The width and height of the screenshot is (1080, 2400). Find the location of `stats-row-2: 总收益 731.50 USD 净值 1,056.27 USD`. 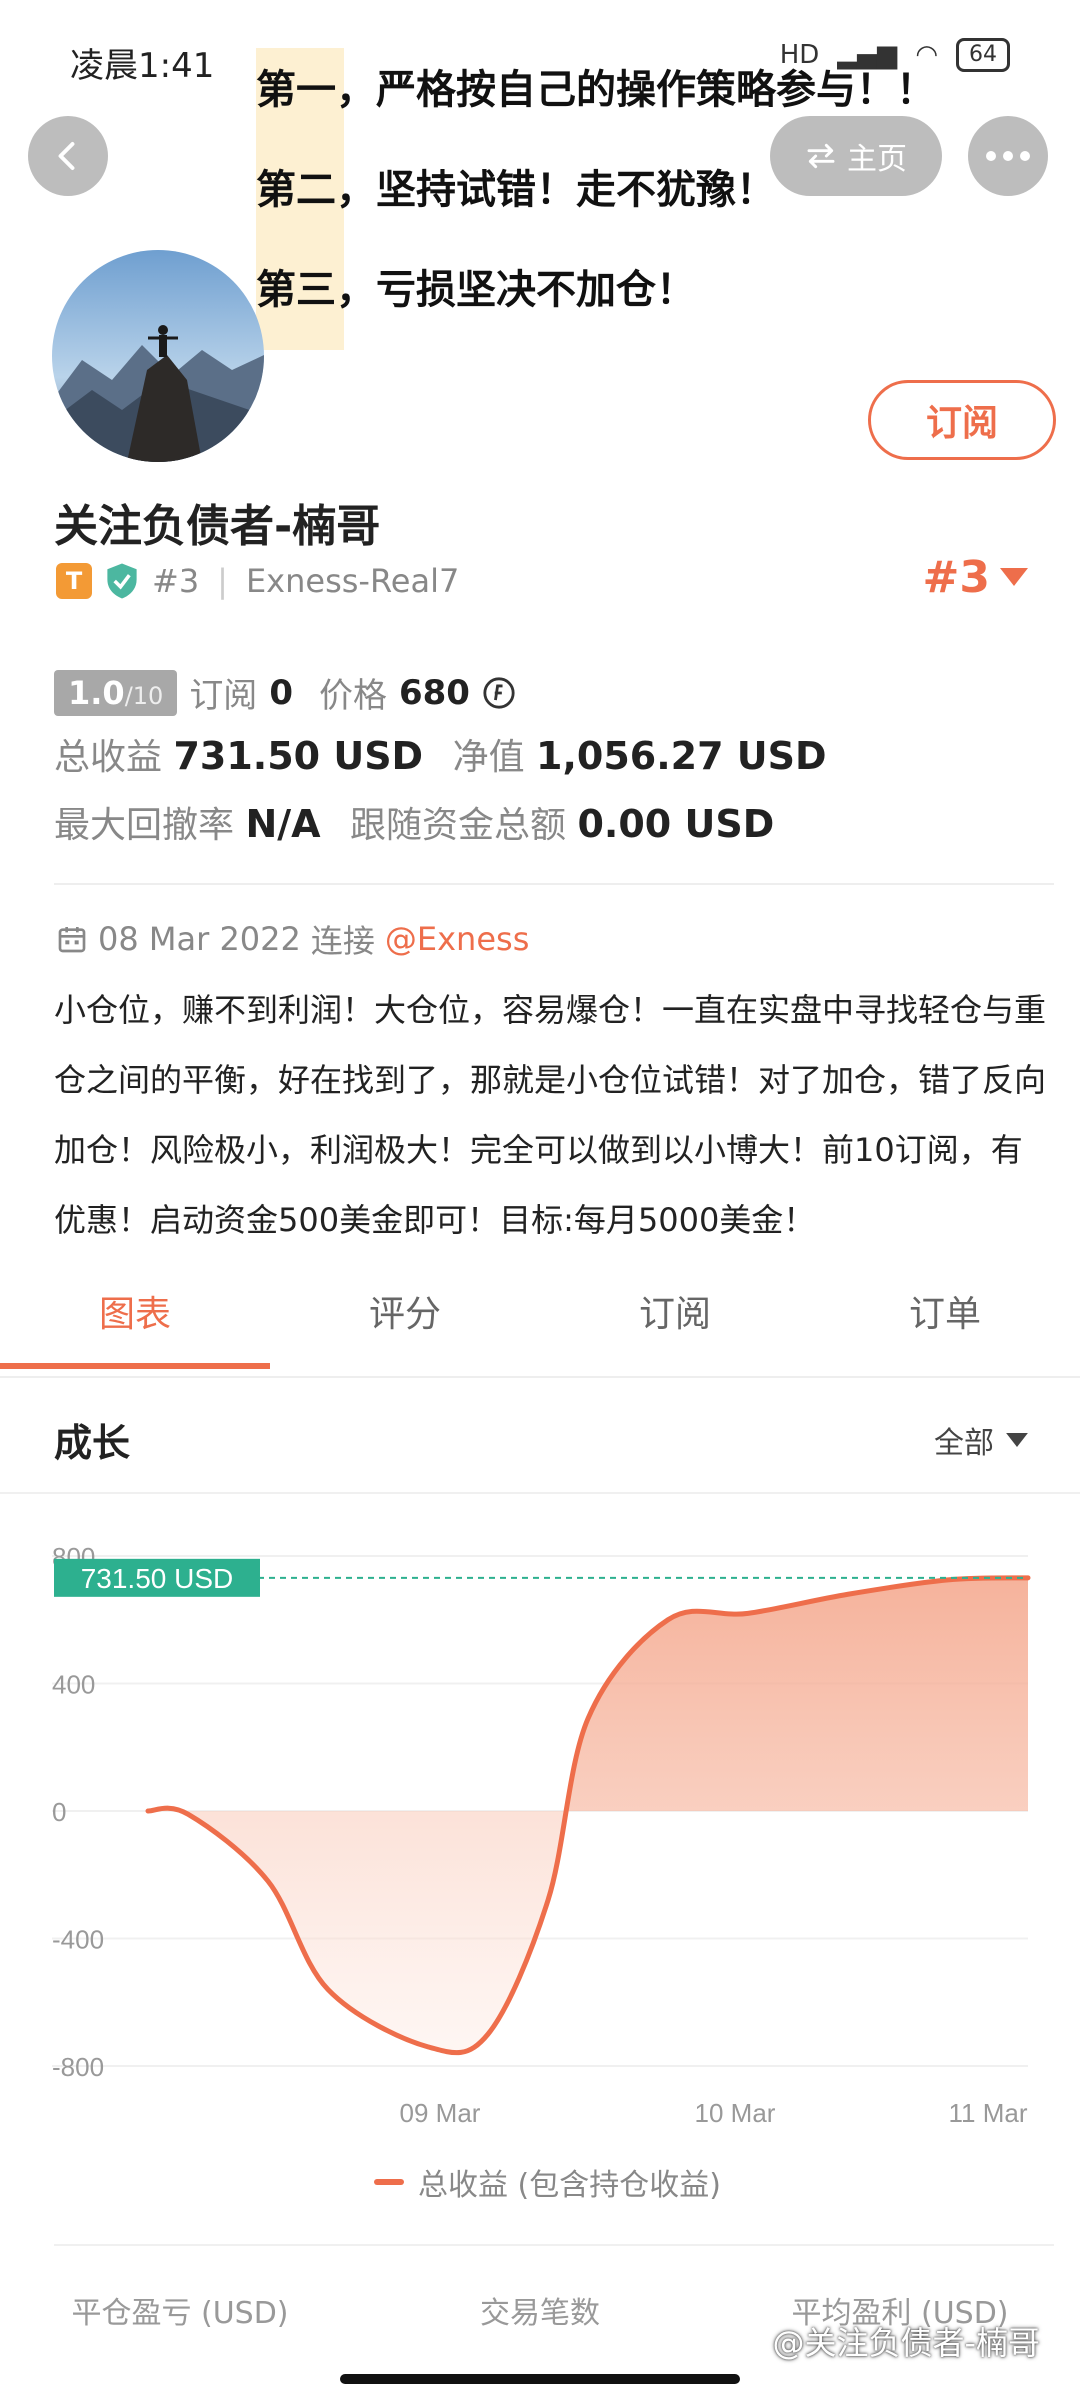

stats-row-2: 总收益 731.50 USD 净值 1,056.27 USD is located at coordinates (440, 754).